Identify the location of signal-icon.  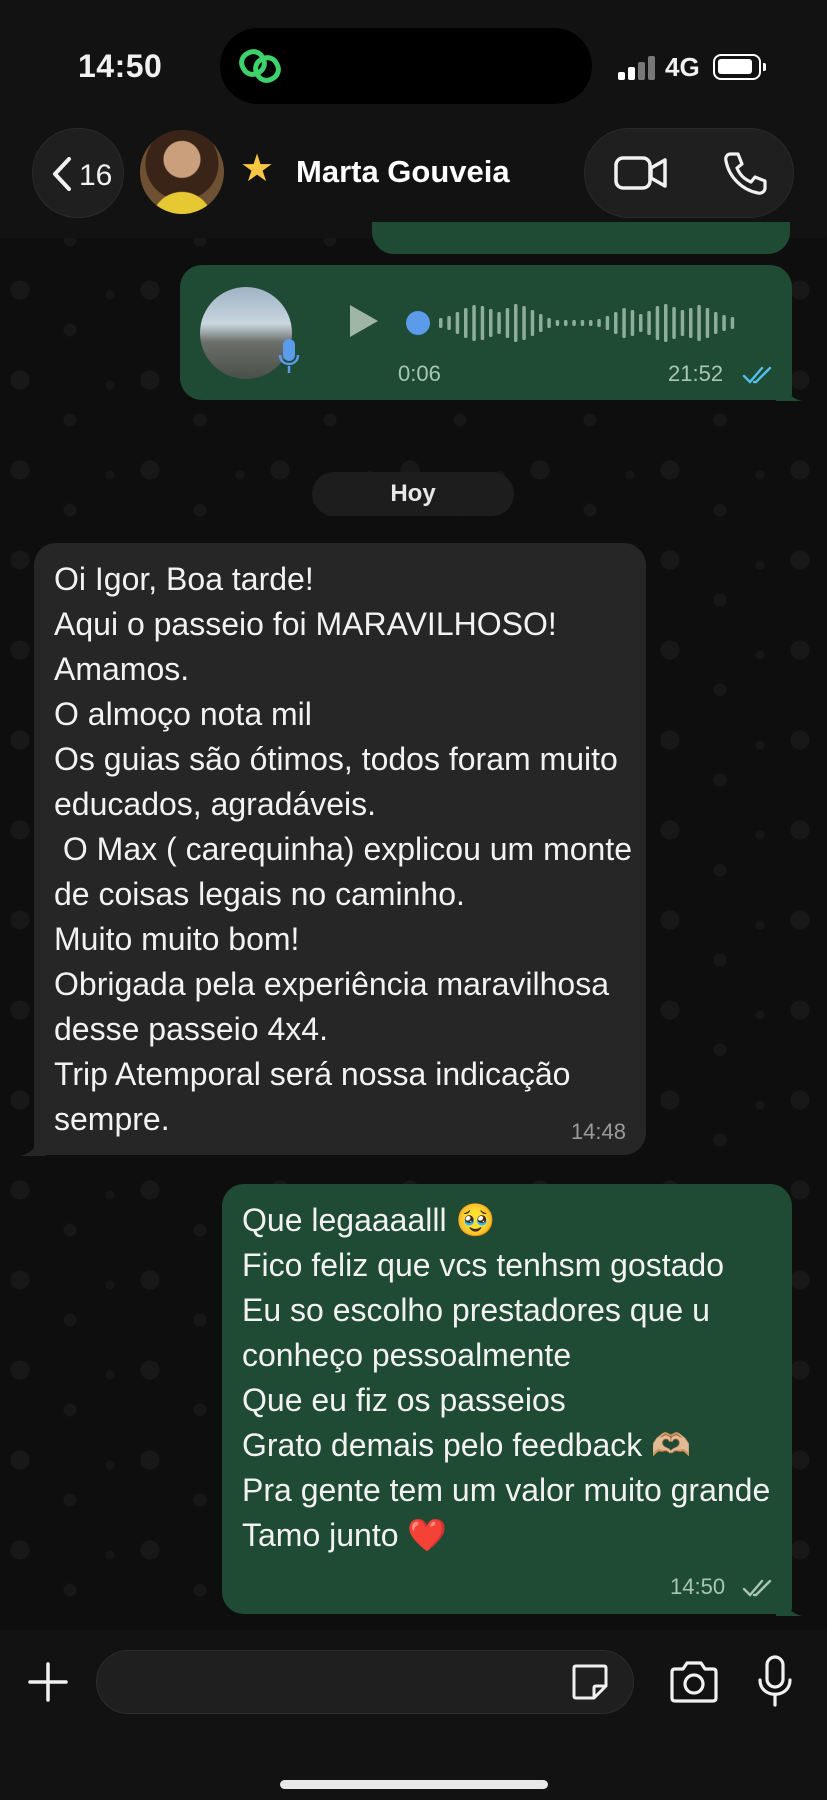
(638, 68).